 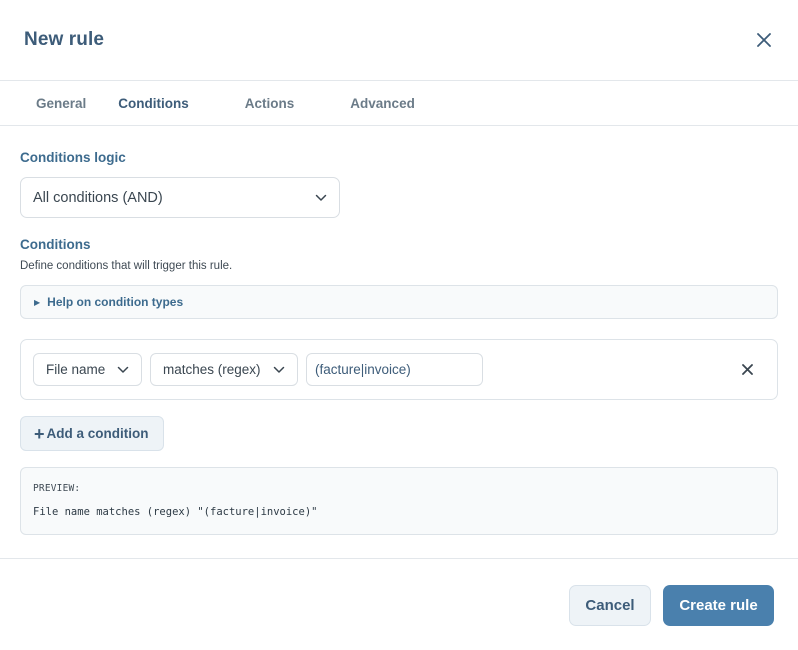 What do you see at coordinates (382, 103) in the screenshot?
I see `tab-advanced: Advanced` at bounding box center [382, 103].